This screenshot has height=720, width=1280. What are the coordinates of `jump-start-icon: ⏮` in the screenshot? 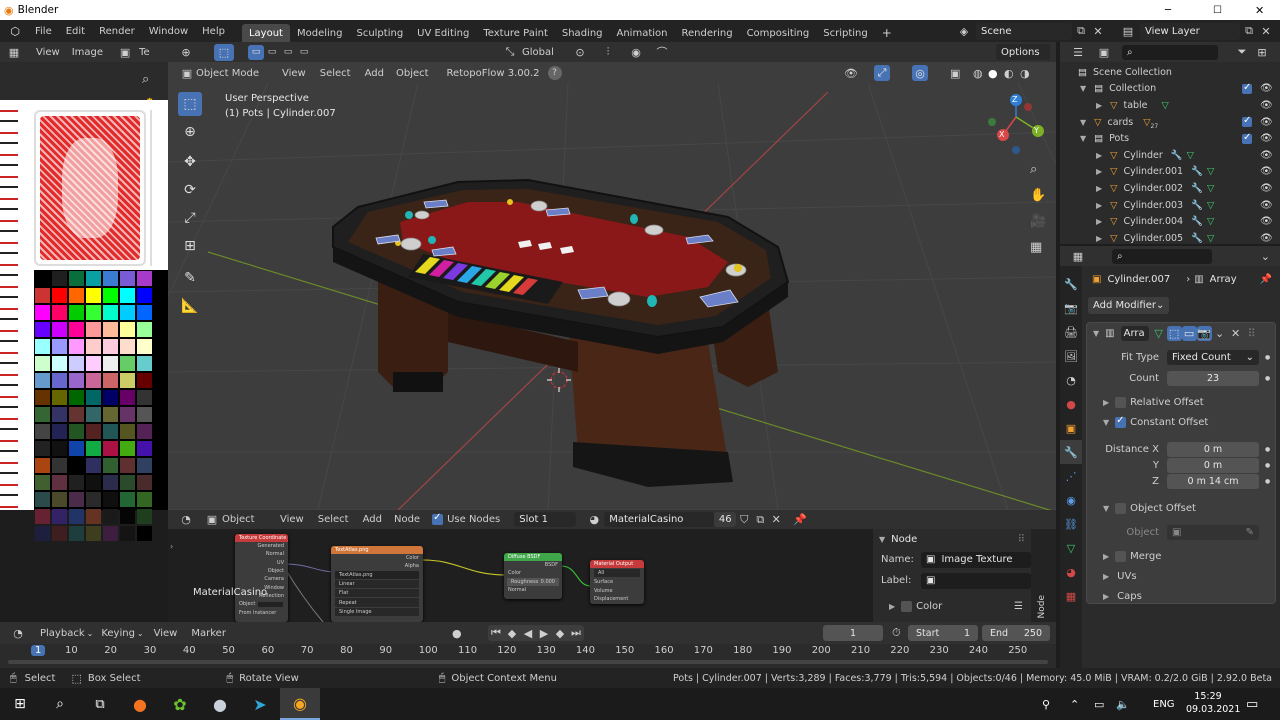 It's located at (496, 633).